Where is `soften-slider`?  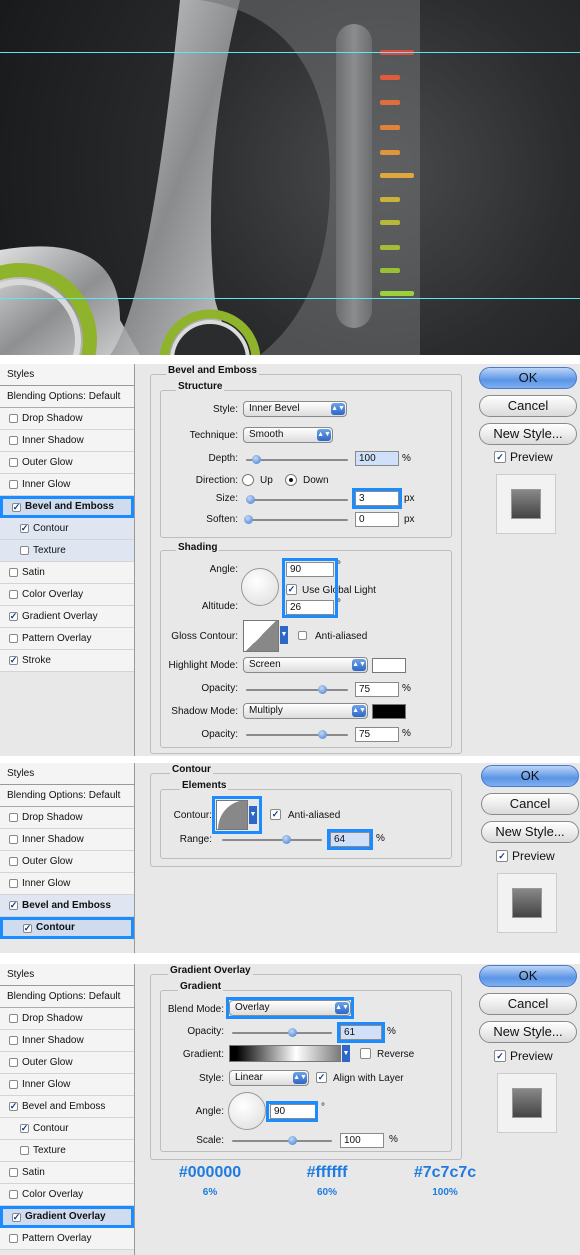
soften-slider is located at coordinates (296, 519).